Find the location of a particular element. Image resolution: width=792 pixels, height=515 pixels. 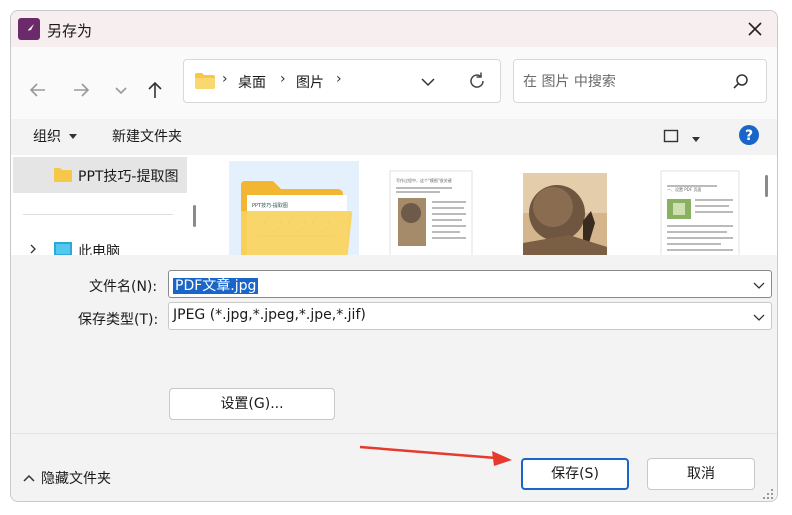

address-bar: › 桌面 › 图片 › is located at coordinates (342, 81).